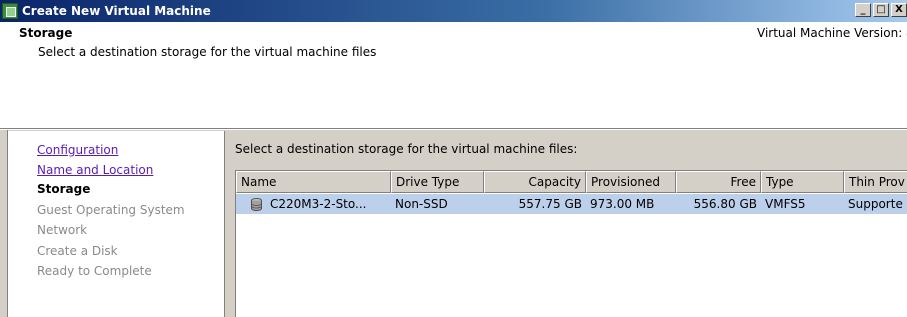 The height and width of the screenshot is (317, 907). What do you see at coordinates (94, 271) in the screenshot?
I see `nav-step-ready-to-complete: Ready to Complete` at bounding box center [94, 271].